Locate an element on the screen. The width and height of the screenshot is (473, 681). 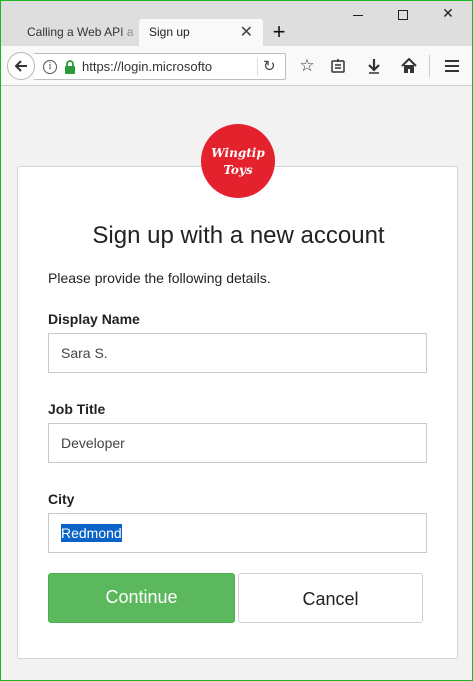
close-tab-icon: ✕ is located at coordinates (246, 32).